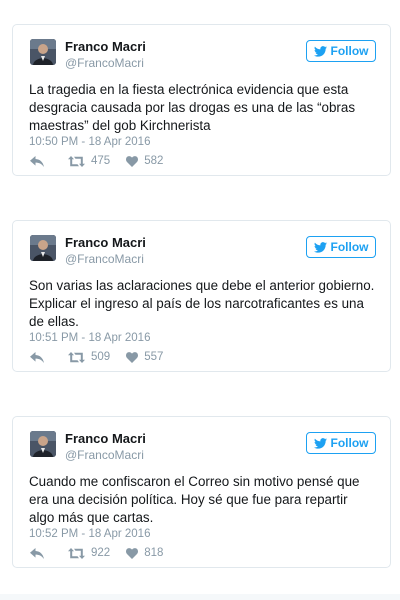  I want to click on like-count: 557, so click(154, 357).